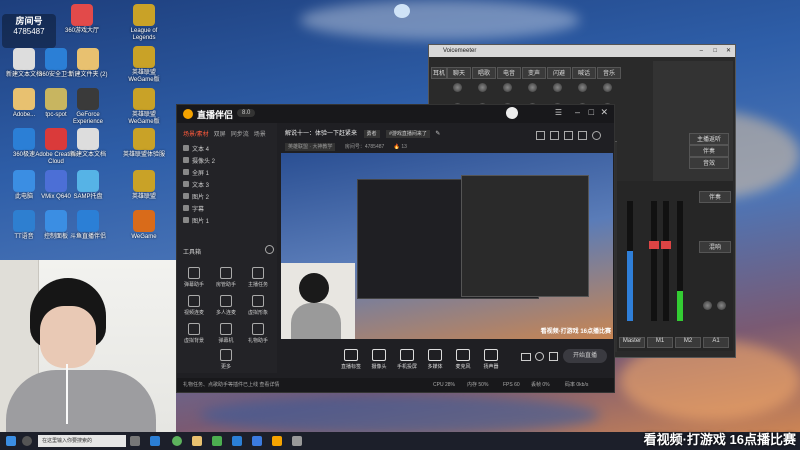 This screenshot has width=800, height=450. I want to click on folder-icon, so click(197, 441).